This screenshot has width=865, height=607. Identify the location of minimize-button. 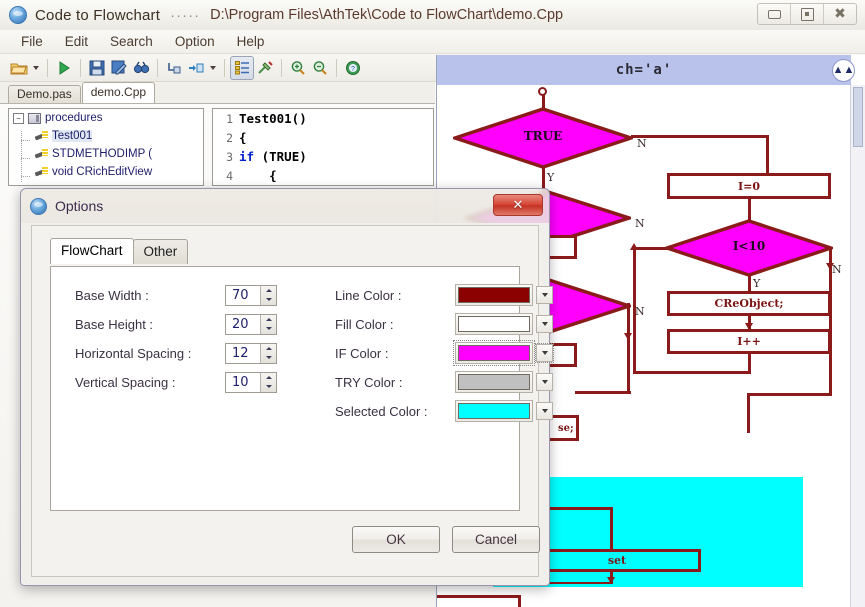
(774, 14).